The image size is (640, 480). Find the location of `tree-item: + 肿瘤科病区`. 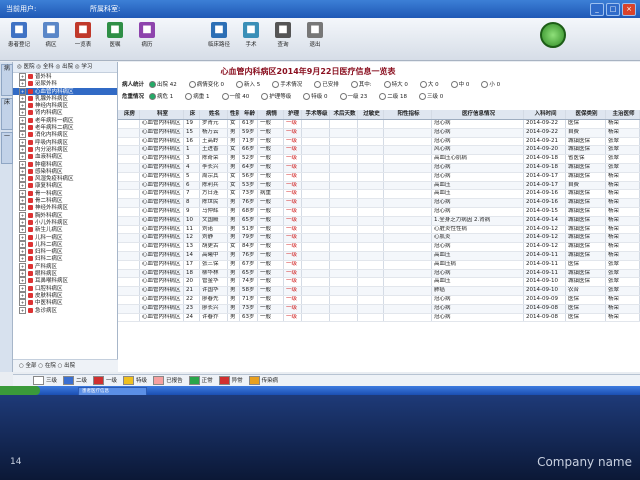

tree-item: + 肿瘤科病区 is located at coordinates (65, 164).